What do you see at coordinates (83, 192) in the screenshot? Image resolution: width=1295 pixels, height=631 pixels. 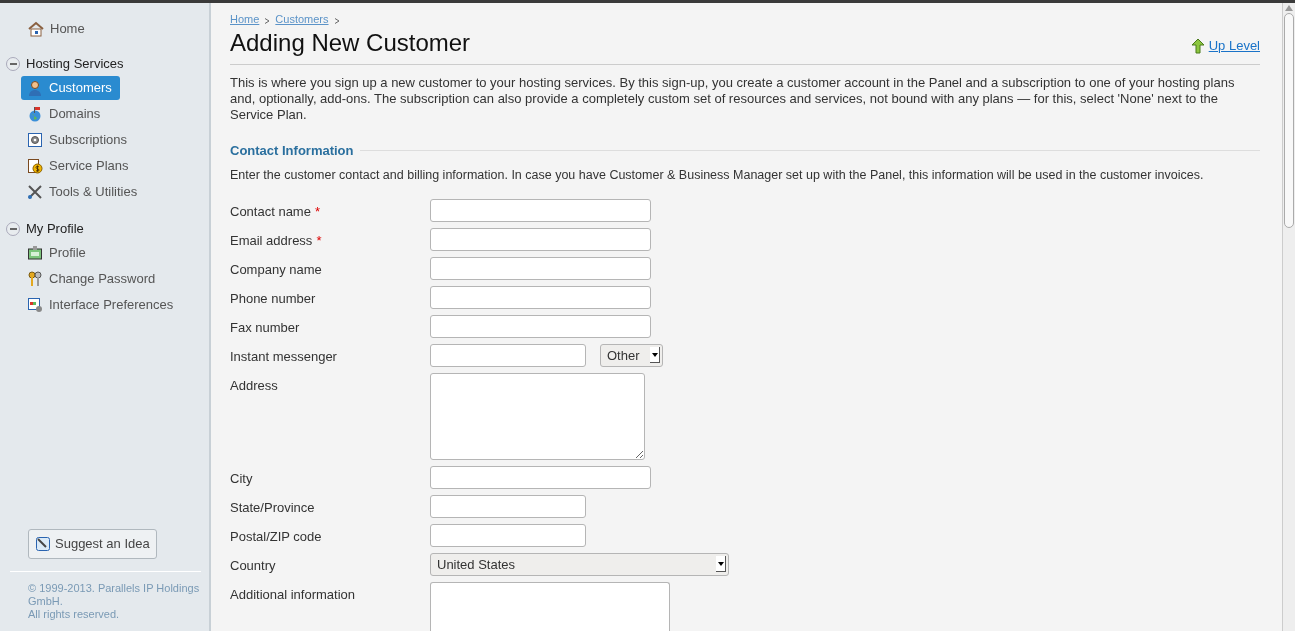 I see `sidebar-item: Tools & Utilities` at bounding box center [83, 192].